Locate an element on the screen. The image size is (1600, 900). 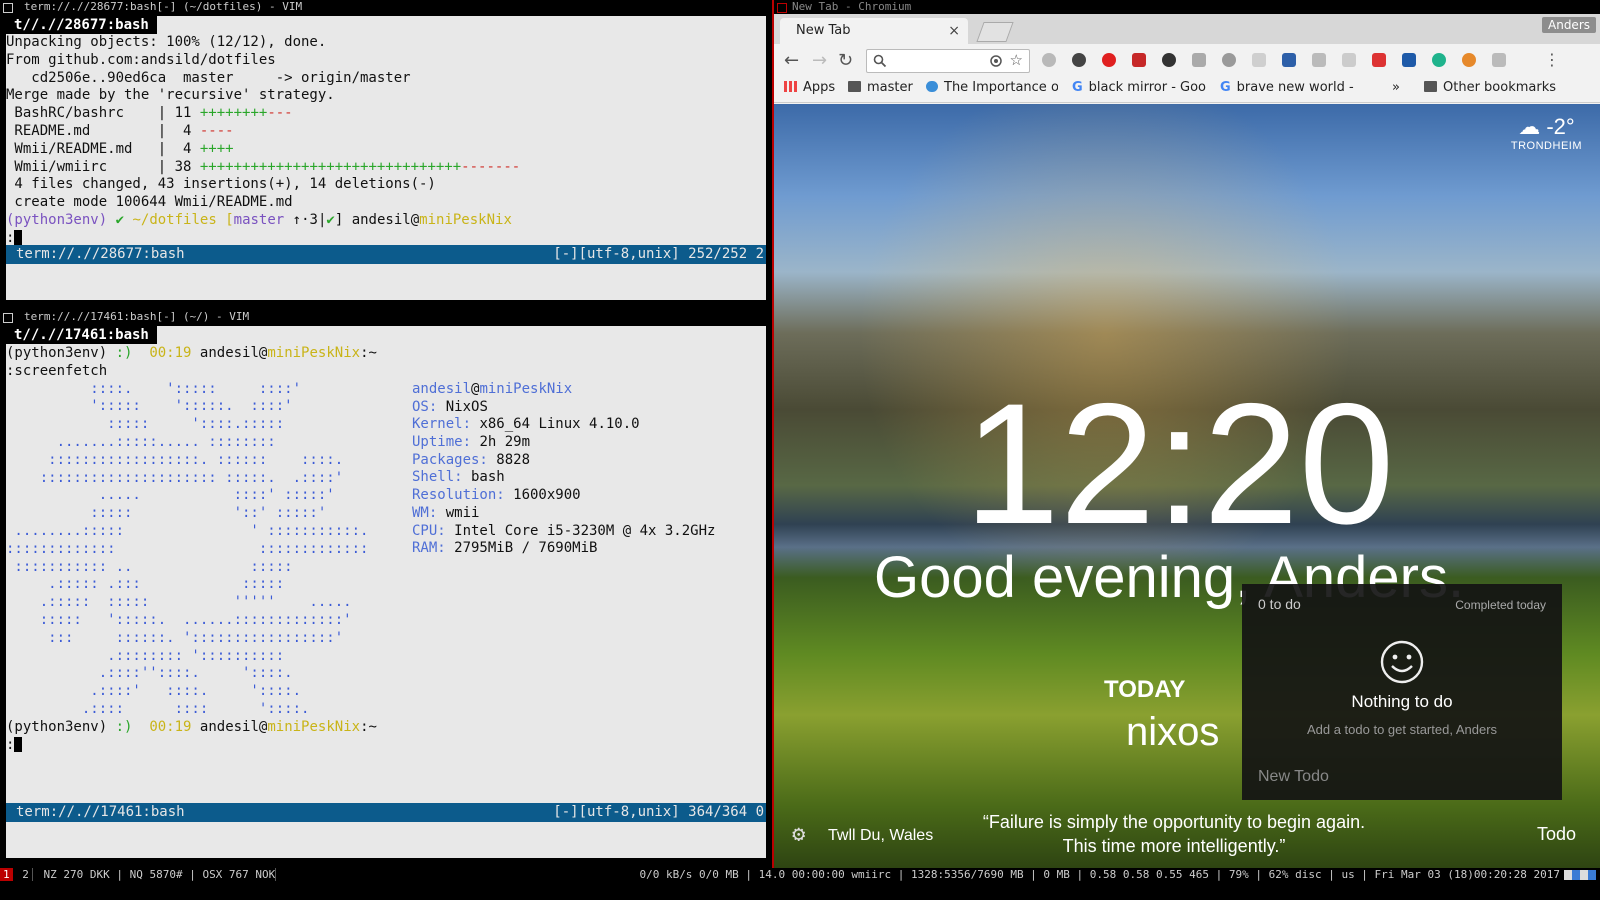
prompt-dir: ~/dotfiles is located at coordinates (174, 219).